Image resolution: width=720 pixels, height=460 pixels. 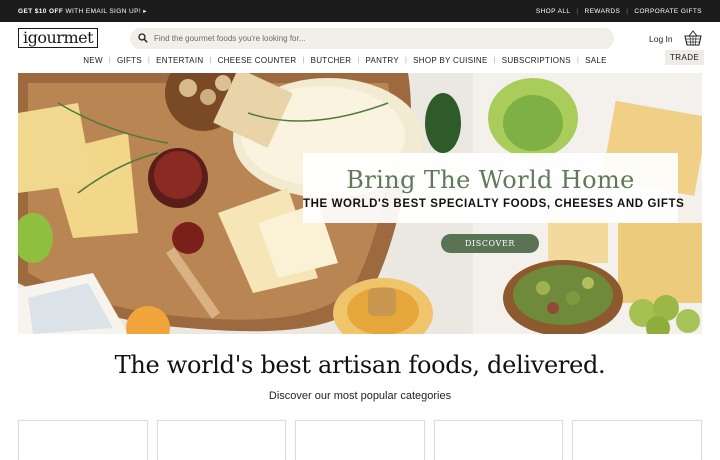 What do you see at coordinates (331, 60) in the screenshot?
I see `nav-item-butcher: BUTCHER` at bounding box center [331, 60].